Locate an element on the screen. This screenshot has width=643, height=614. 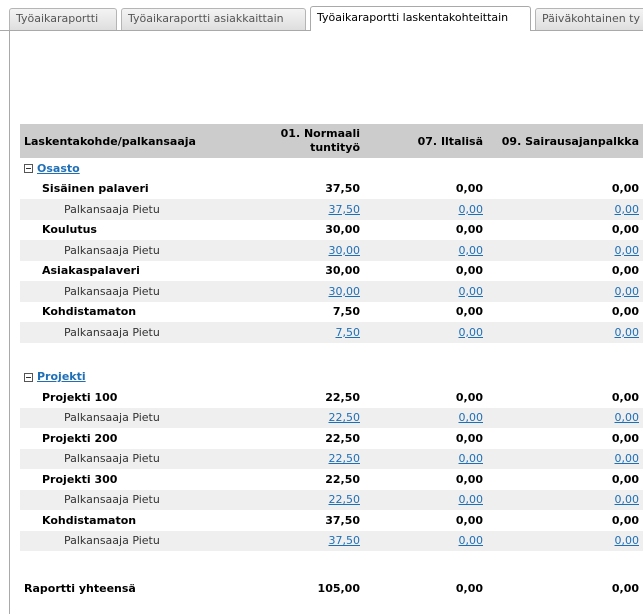
item-name: Asiakaspalaveri is located at coordinates (91, 271).